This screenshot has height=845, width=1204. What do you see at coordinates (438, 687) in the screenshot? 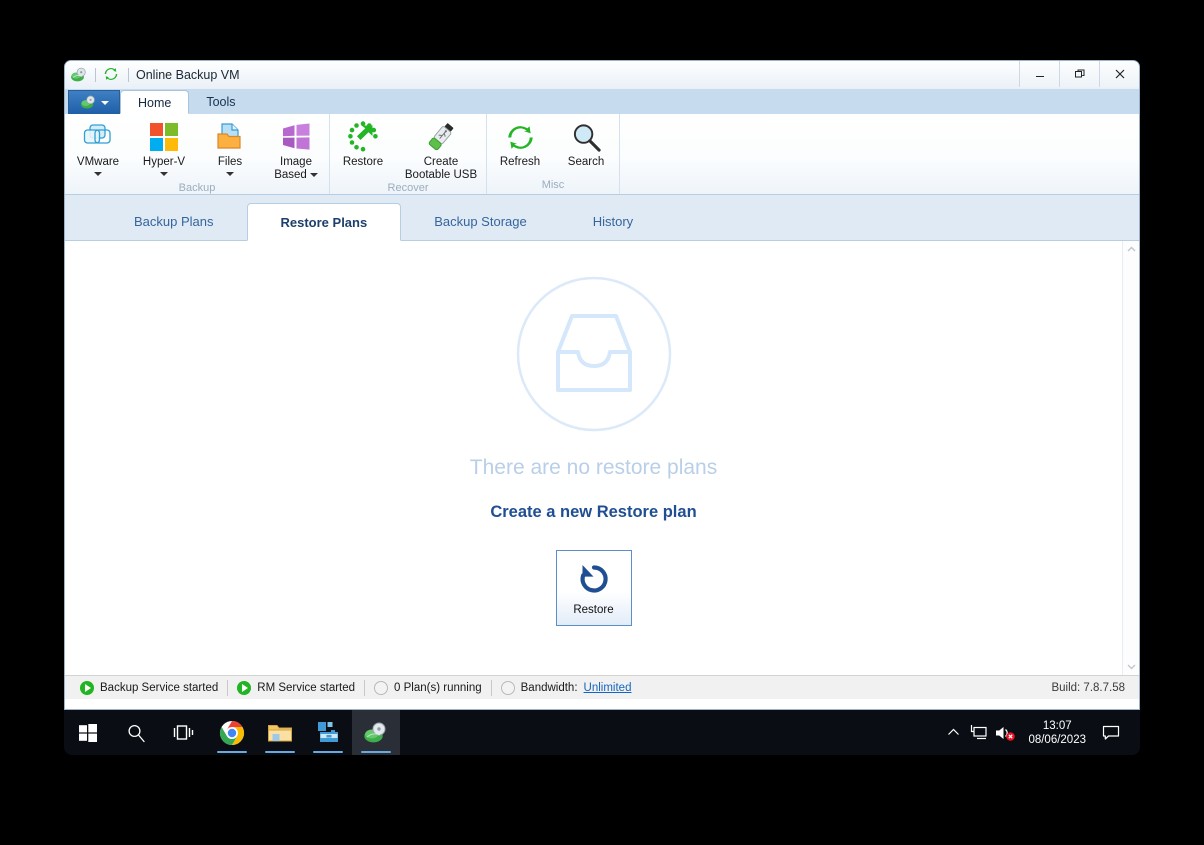
I see `status-label: 0 Plan(s) running` at bounding box center [438, 687].